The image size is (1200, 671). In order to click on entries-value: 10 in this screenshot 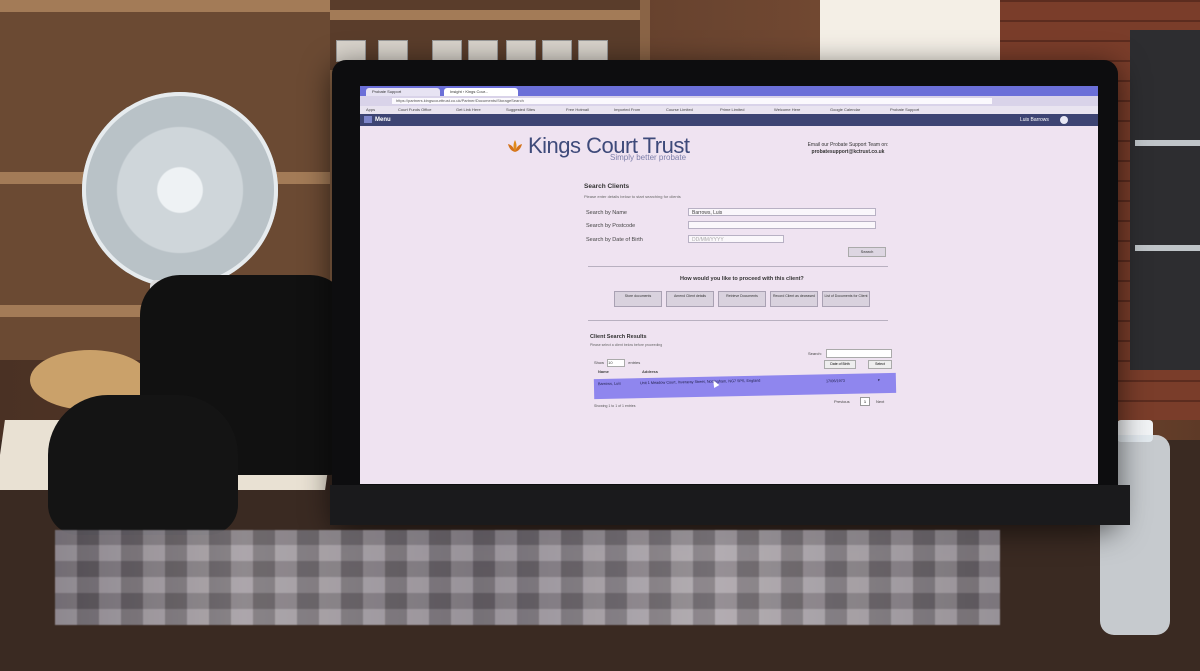, I will do `click(610, 362)`.